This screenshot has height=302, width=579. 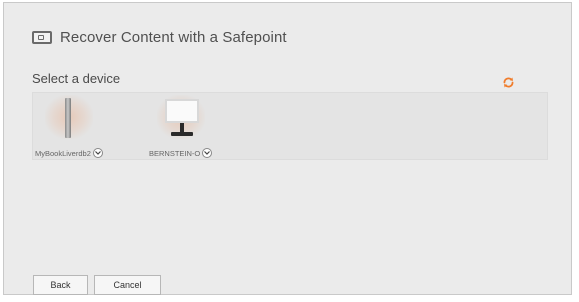 I want to click on dialog-title: Recover Content with a Safepoint, so click(x=173, y=37).